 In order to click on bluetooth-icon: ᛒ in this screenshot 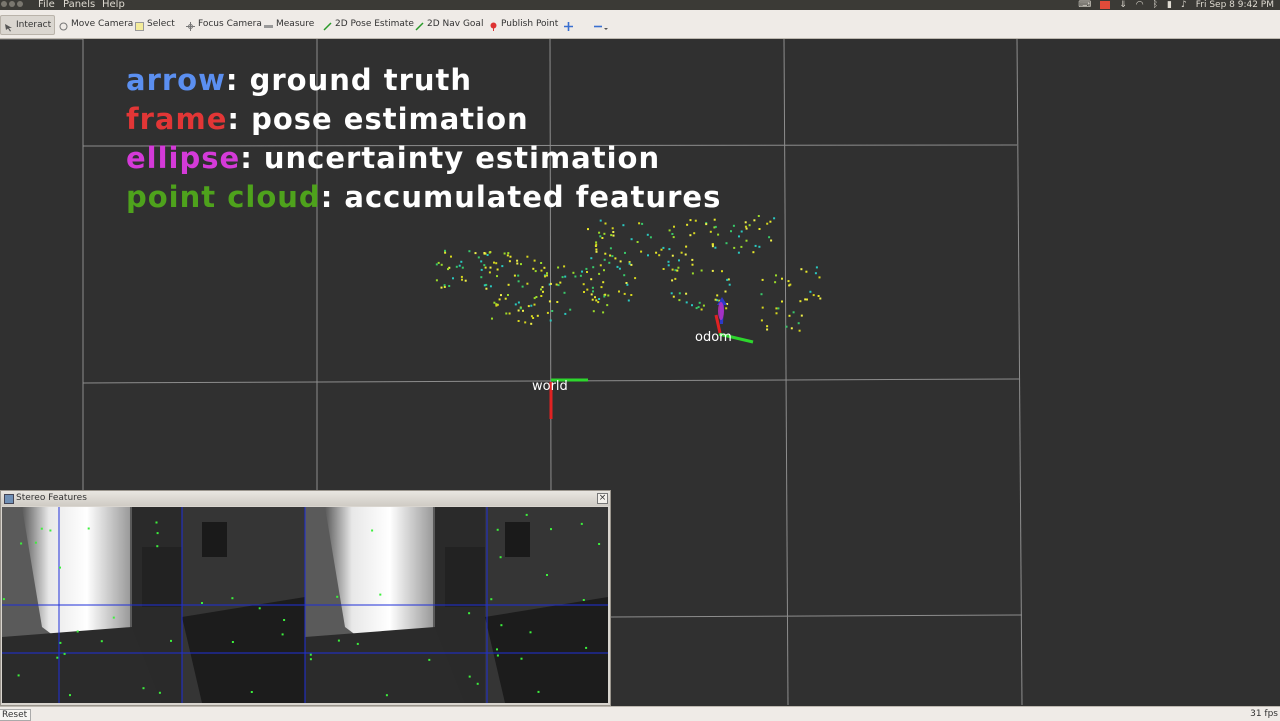, I will do `click(1155, 5)`.